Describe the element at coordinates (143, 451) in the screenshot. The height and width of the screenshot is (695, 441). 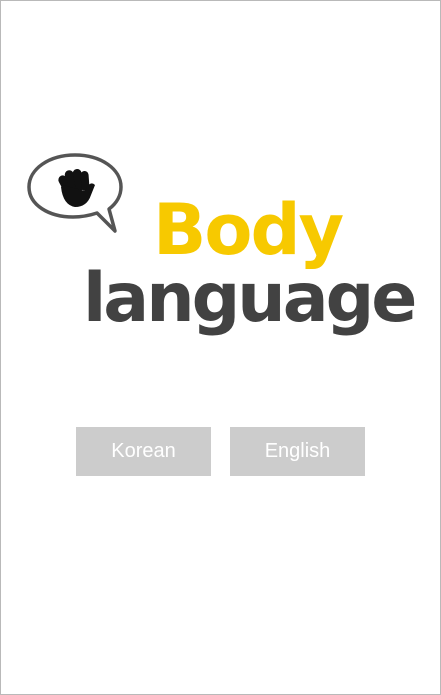
I see `korean-button: Korean` at that location.